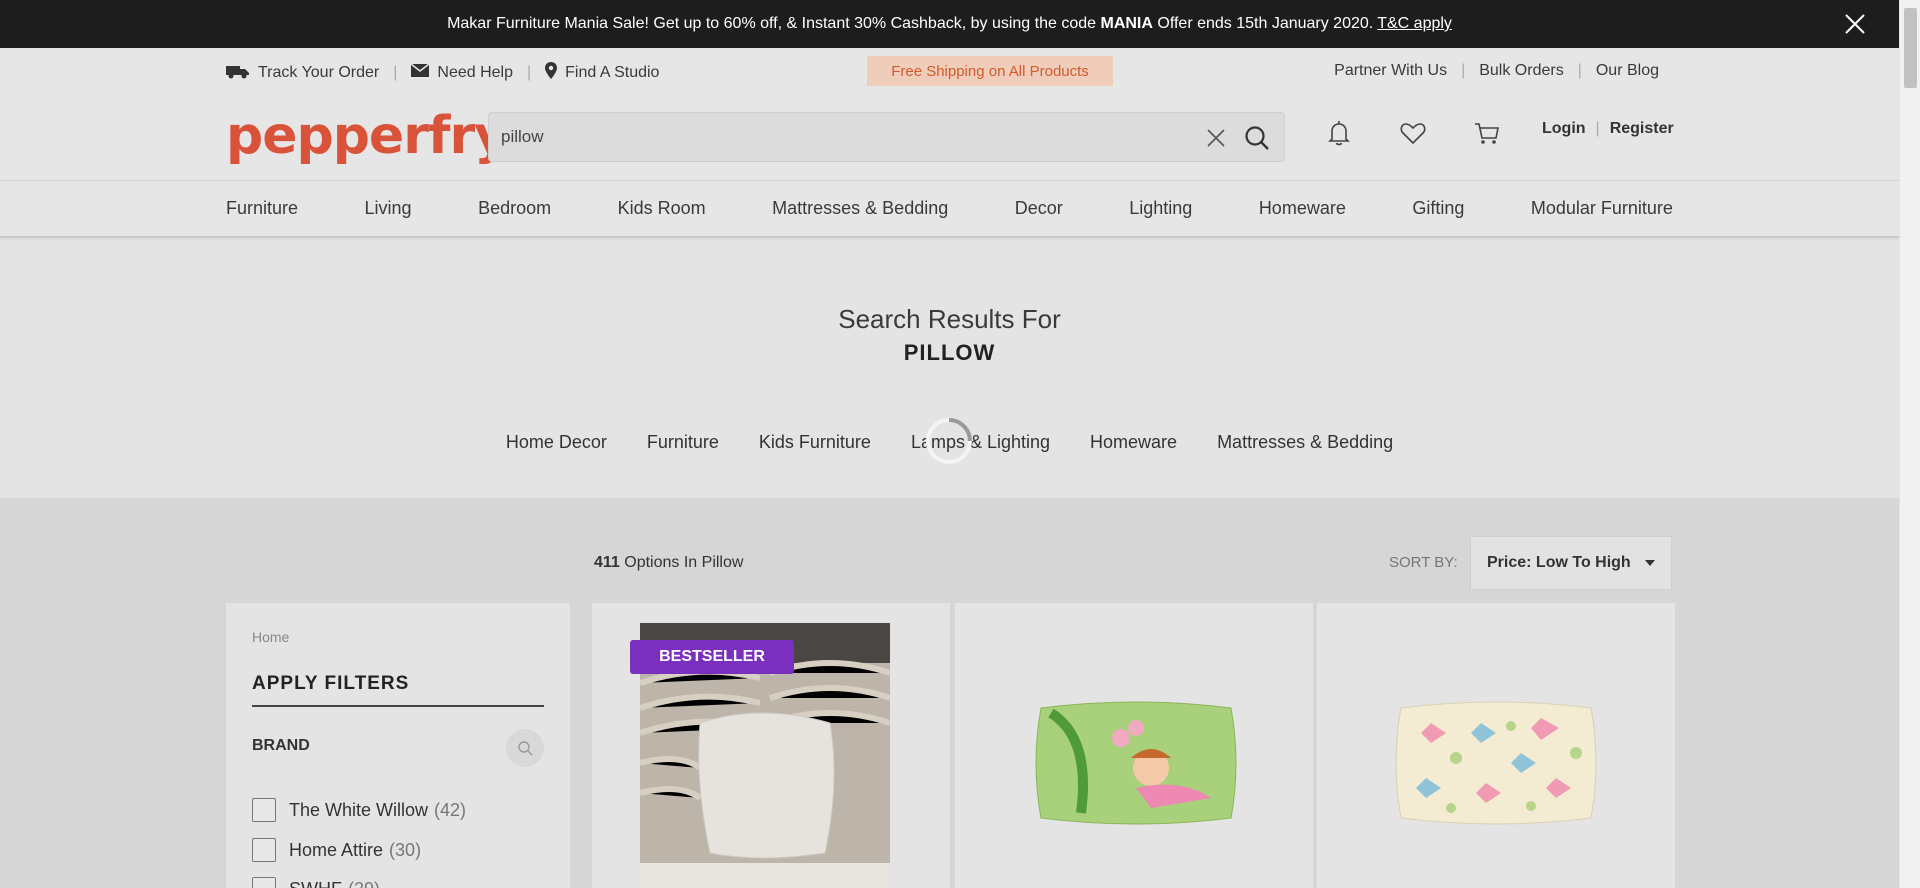 The height and width of the screenshot is (888, 1920). I want to click on notification-bell-icon, so click(1339, 133).